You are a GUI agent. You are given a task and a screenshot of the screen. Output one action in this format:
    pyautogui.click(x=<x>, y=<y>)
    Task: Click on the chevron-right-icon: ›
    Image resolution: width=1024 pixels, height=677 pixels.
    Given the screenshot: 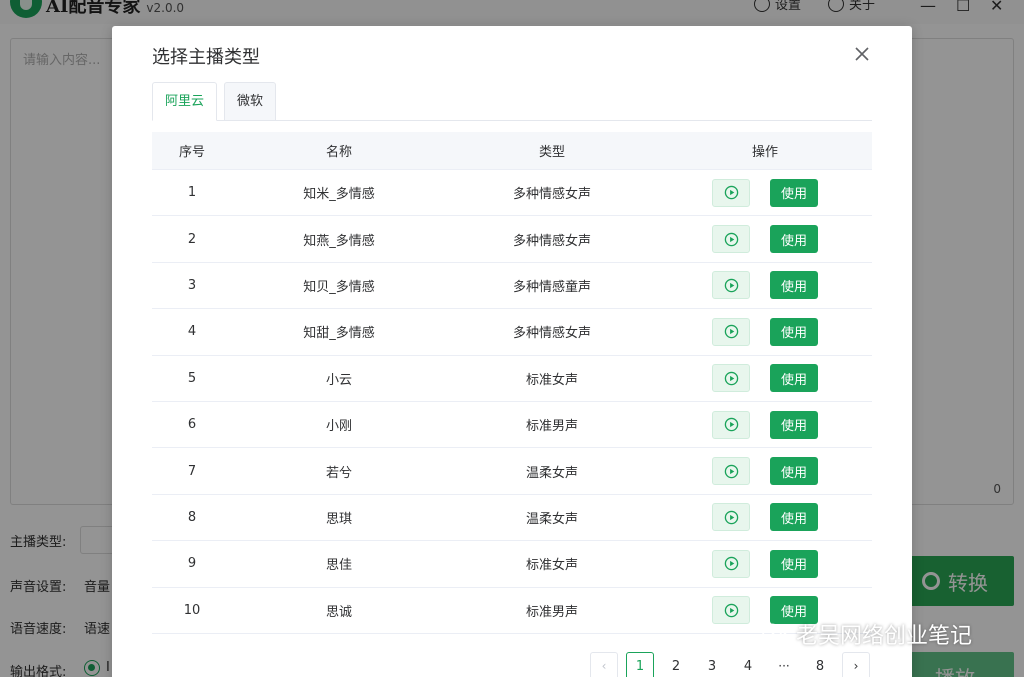 What is the action you would take?
    pyautogui.click(x=856, y=666)
    